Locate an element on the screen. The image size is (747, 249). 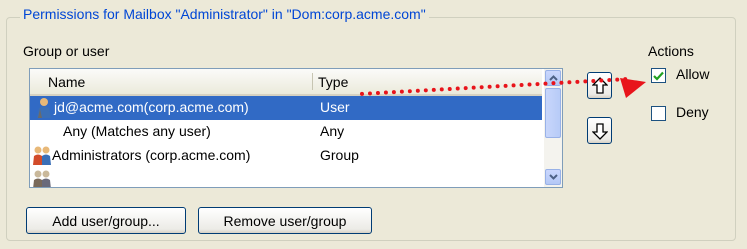
list-header: Name Type is located at coordinates (286, 82).